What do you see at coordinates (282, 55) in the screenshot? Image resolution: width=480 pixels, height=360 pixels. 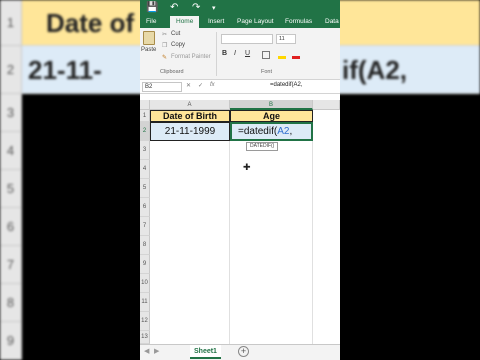 I see `fill-color-icon` at bounding box center [282, 55].